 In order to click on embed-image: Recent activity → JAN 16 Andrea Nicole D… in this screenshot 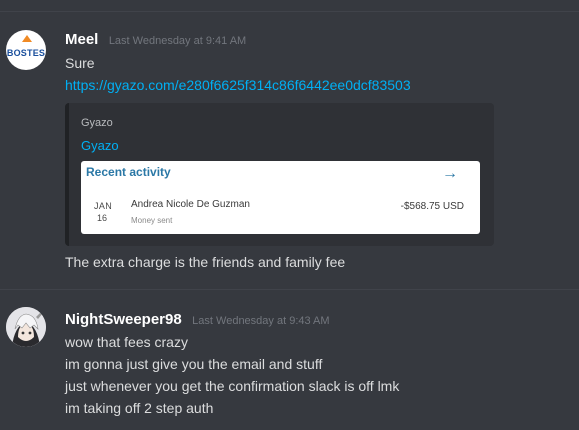, I will do `click(280, 197)`.